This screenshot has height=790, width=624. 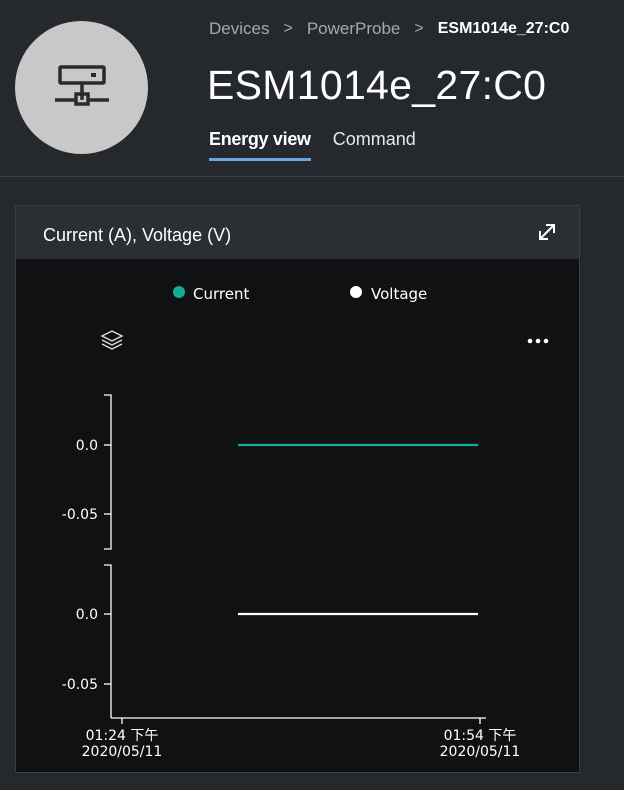 What do you see at coordinates (312, 176) in the screenshot?
I see `header-divider` at bounding box center [312, 176].